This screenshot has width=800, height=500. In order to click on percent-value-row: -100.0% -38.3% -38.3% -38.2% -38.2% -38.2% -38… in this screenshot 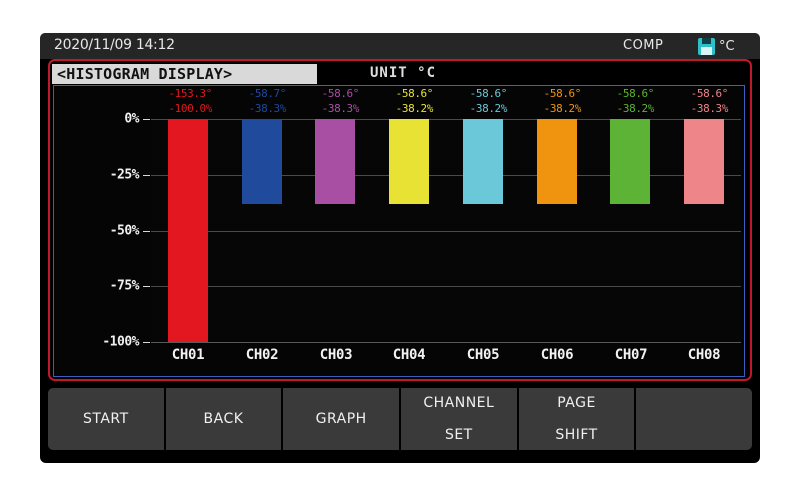, I will do `click(399, 109)`.